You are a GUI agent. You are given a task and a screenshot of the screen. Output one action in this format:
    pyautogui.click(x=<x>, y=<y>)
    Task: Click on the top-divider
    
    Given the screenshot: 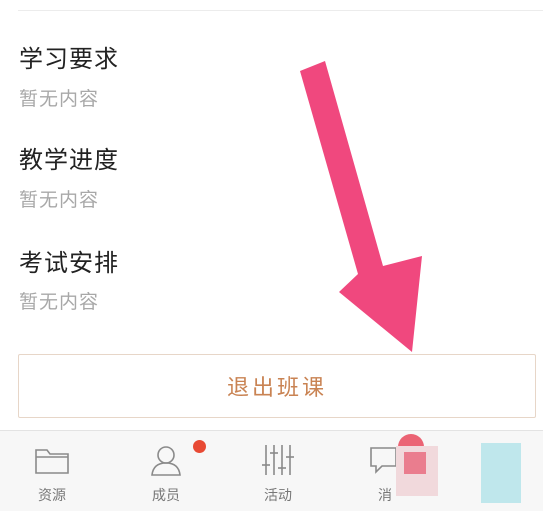 What is the action you would take?
    pyautogui.click(x=280, y=10)
    